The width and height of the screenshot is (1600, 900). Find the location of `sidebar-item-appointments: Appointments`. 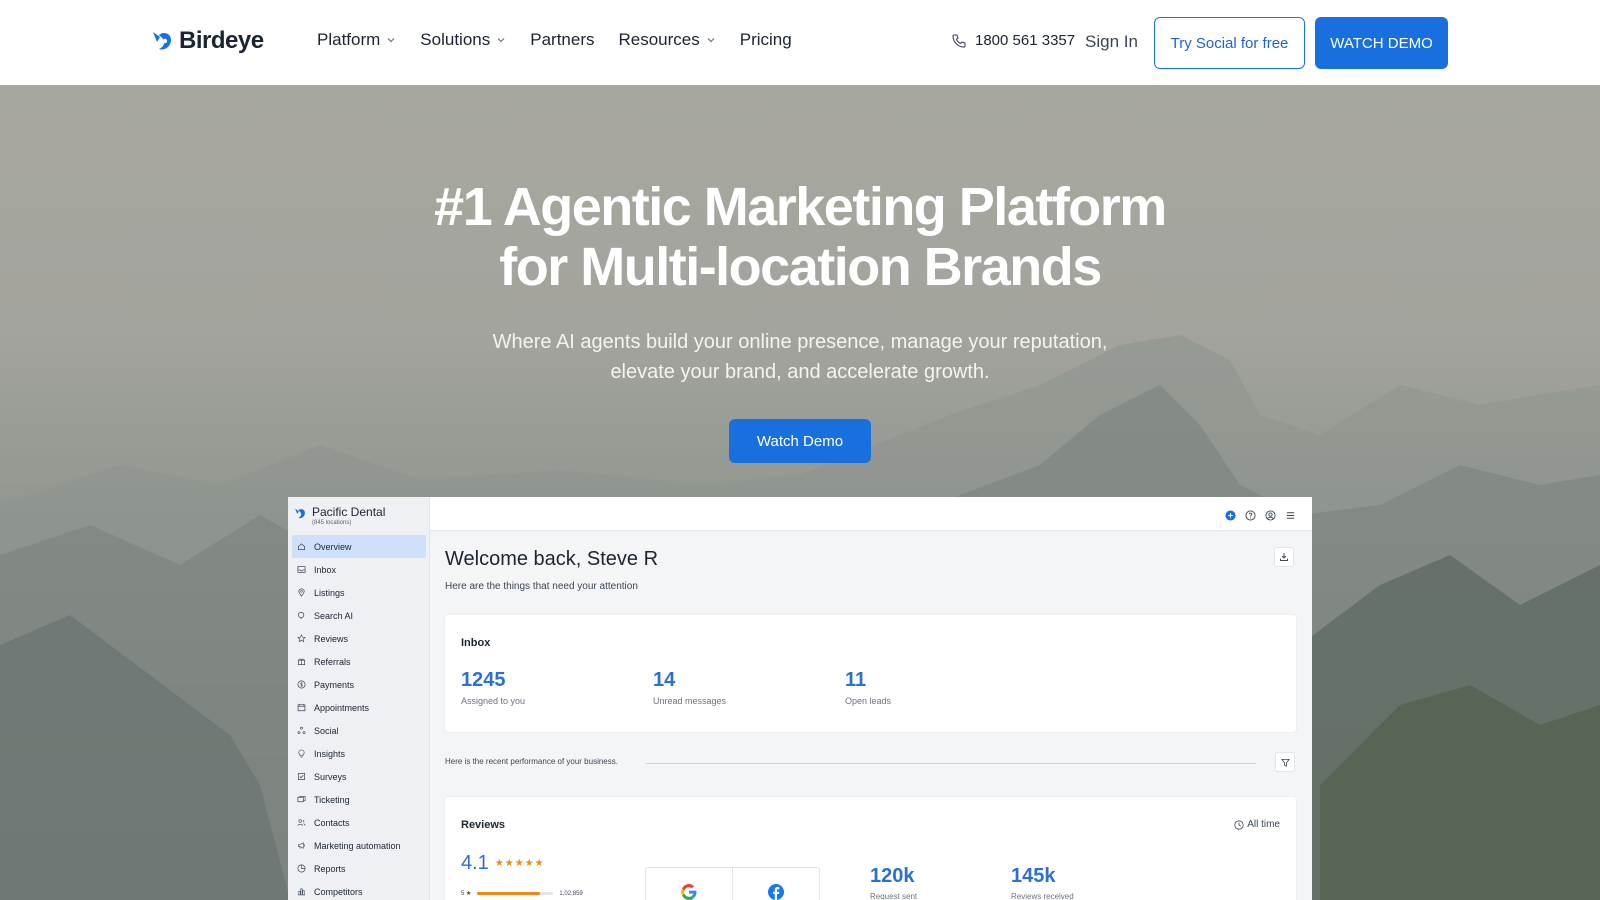

sidebar-item-appointments: Appointments is located at coordinates (359, 707).